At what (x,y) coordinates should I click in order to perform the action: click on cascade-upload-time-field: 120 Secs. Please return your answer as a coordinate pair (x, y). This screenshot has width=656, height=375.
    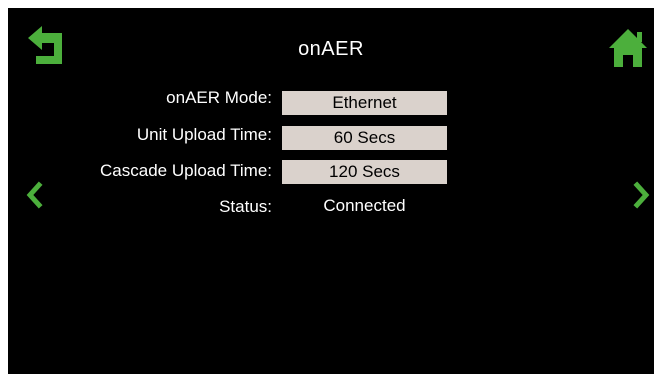
    Looking at the image, I should click on (364, 172).